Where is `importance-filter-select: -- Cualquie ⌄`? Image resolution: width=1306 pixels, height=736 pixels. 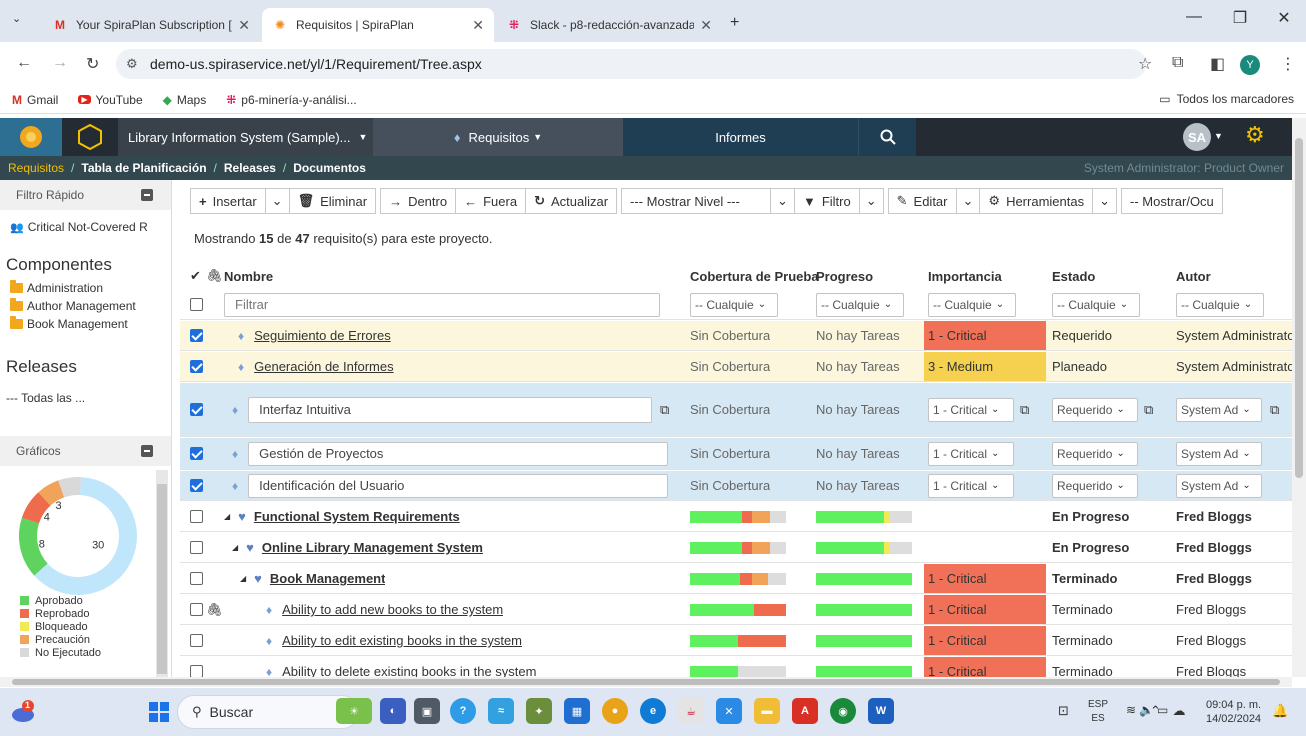 importance-filter-select: -- Cualquie ⌄ is located at coordinates (972, 304).